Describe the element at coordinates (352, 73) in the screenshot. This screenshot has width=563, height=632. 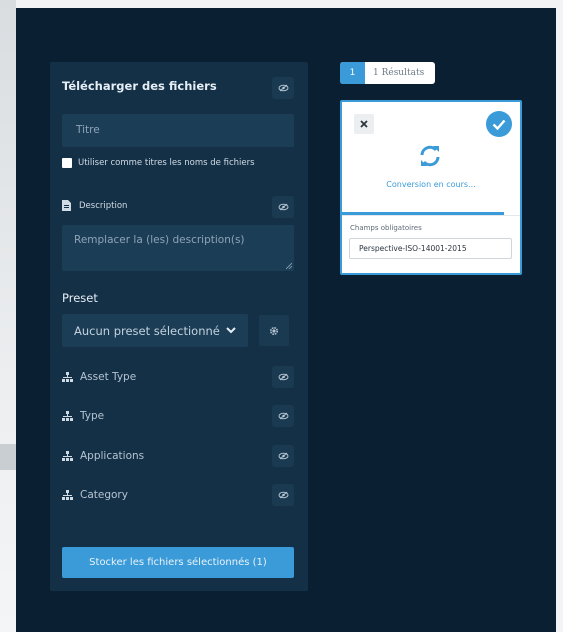
I see `results-count-badge: 1` at that location.